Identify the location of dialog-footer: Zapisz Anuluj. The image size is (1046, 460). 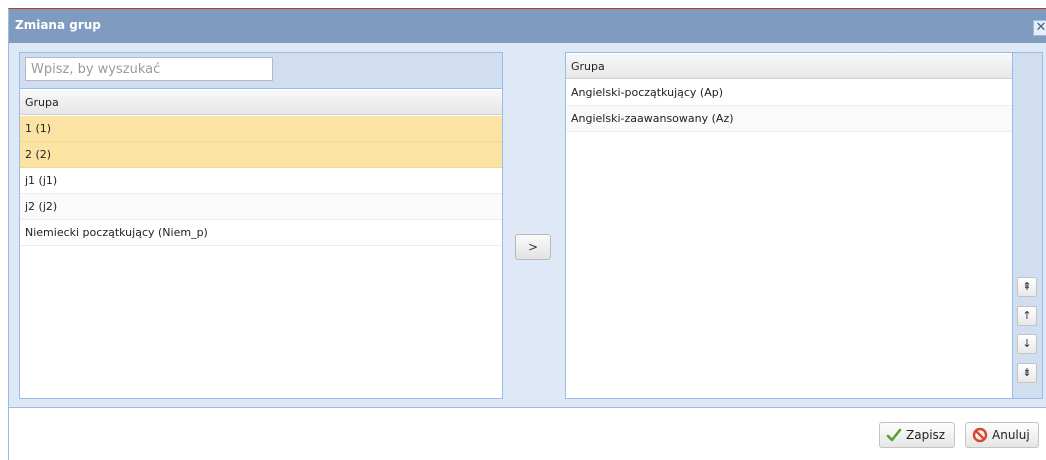
(527, 433).